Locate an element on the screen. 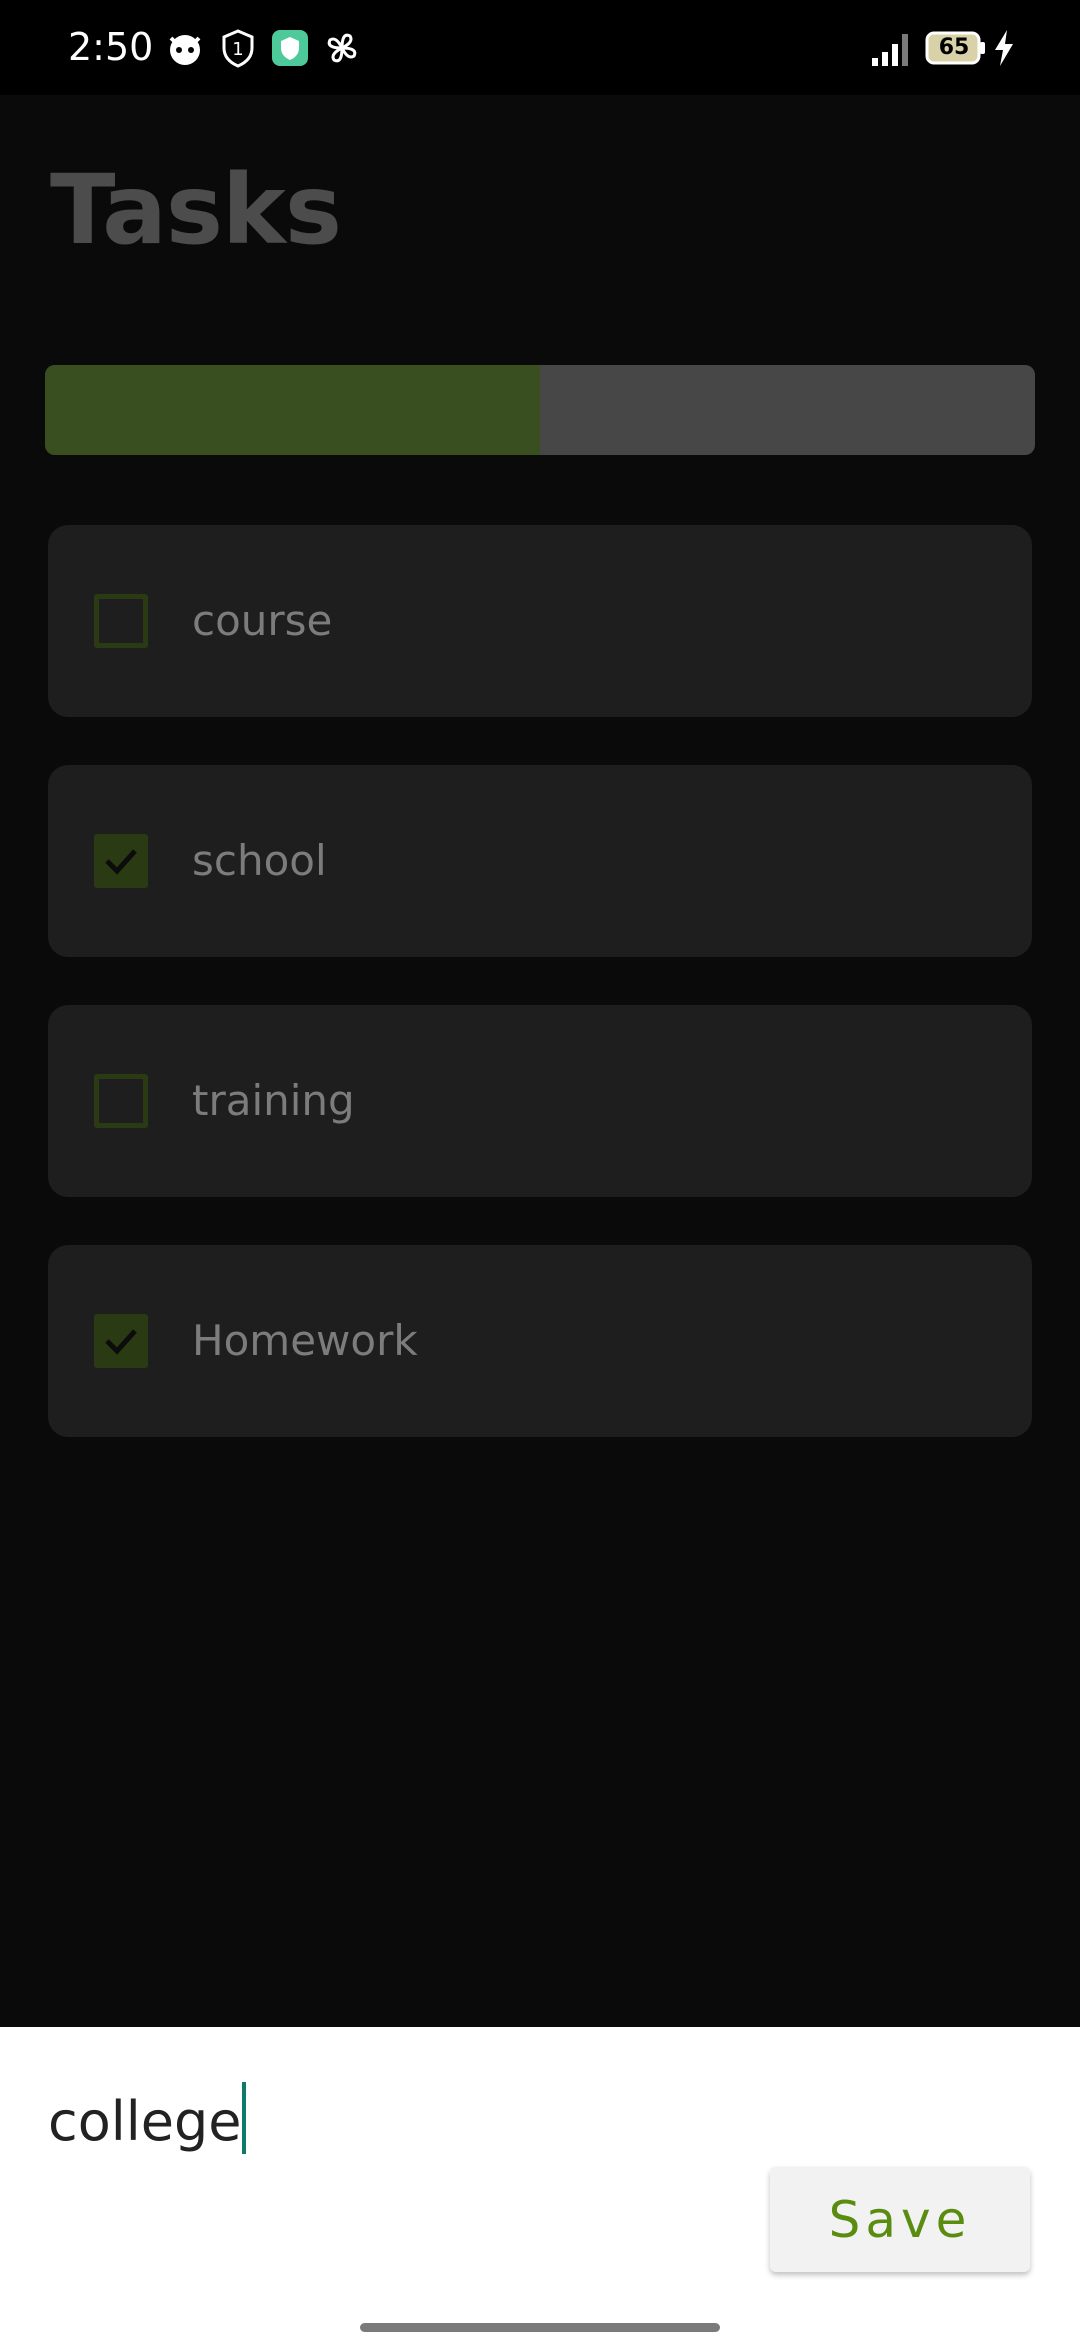 Image resolution: width=1080 pixels, height=2340 pixels. task-input-value: college is located at coordinates (145, 2121).